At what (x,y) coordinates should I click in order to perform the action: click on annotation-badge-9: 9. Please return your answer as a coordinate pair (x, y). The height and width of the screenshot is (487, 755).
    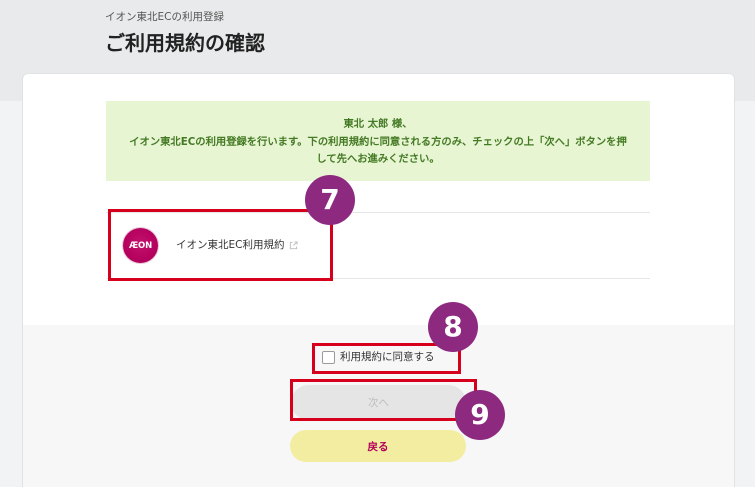
    Looking at the image, I should click on (480, 415).